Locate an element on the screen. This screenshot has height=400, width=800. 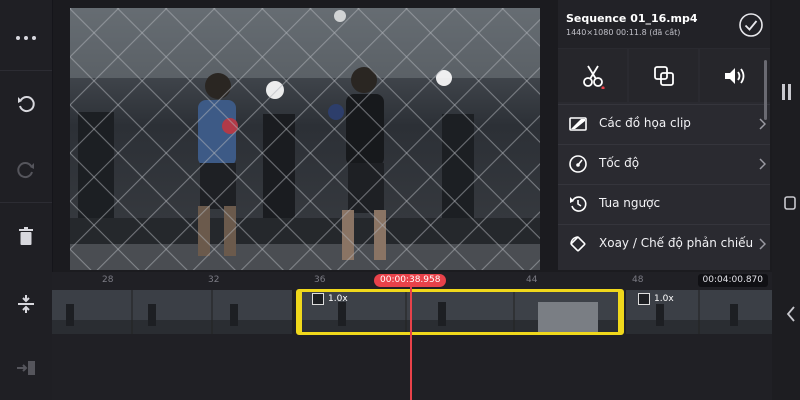
split-layers-icon is located at coordinates (26, 304).